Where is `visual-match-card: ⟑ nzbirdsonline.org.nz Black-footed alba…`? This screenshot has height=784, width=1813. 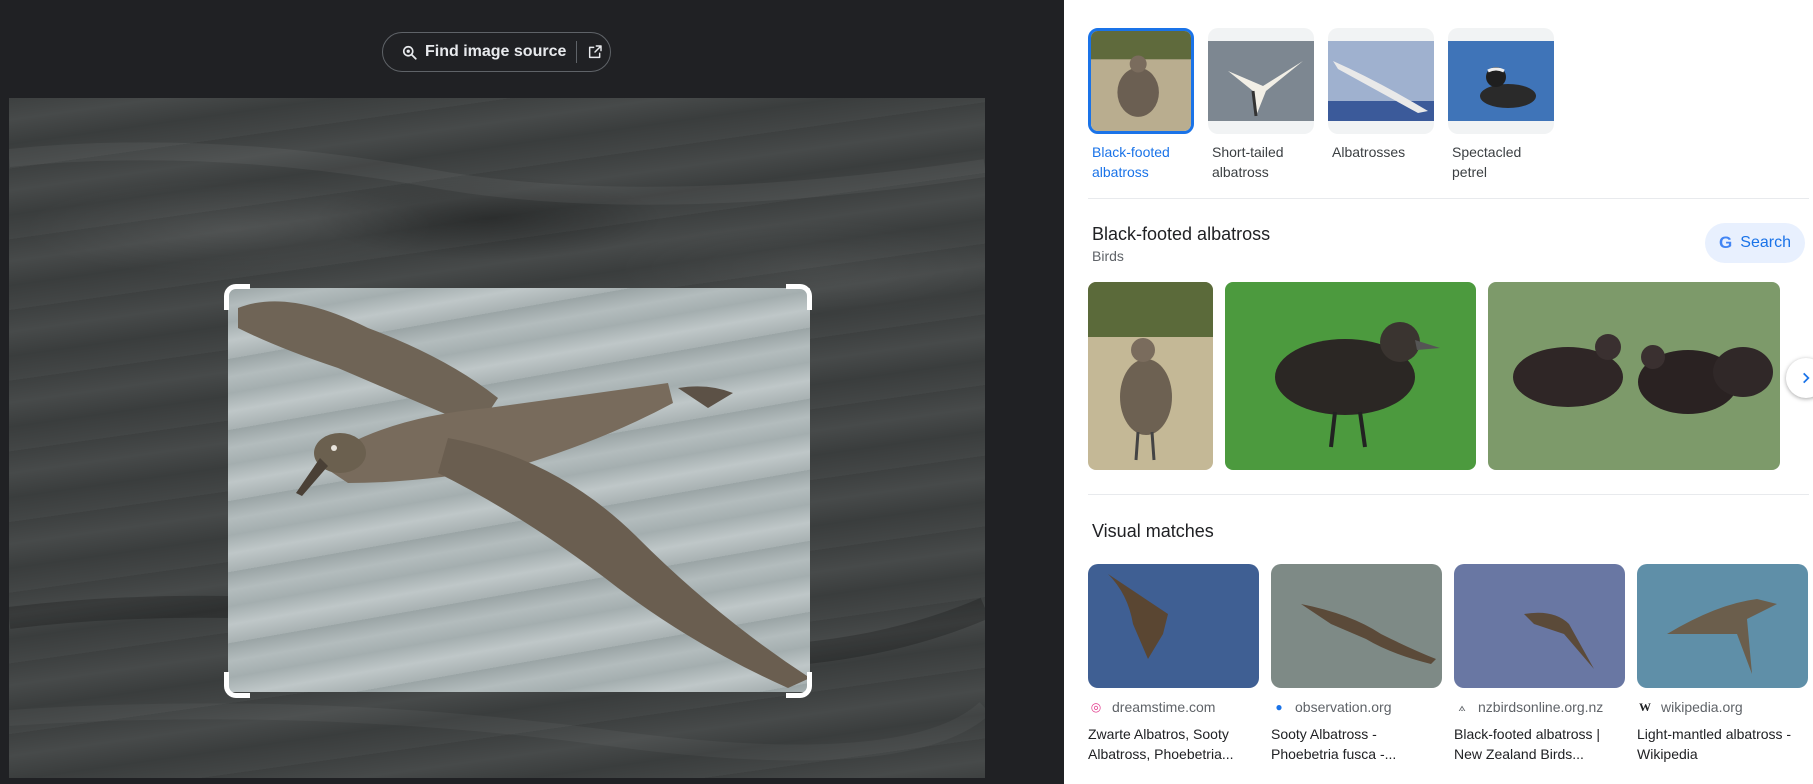 visual-match-card: ⟑ nzbirdsonline.org.nz Black-footed alba… is located at coordinates (1539, 664).